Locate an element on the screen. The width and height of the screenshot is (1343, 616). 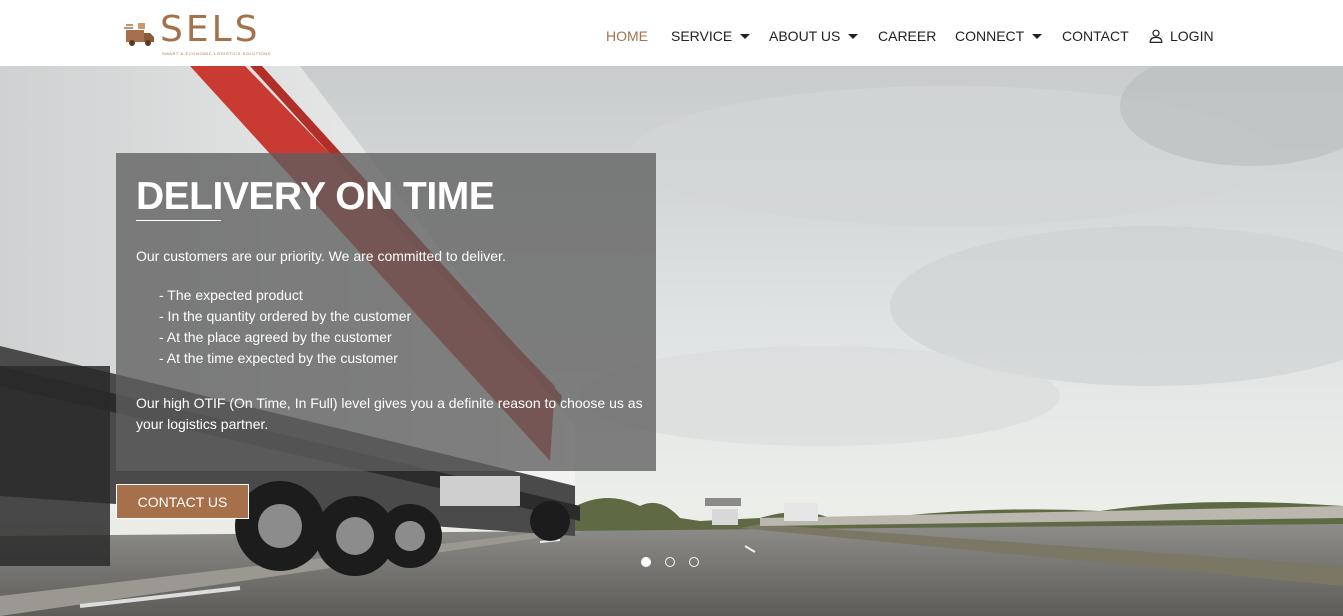
nav-item-label: CAREER is located at coordinates (907, 36).